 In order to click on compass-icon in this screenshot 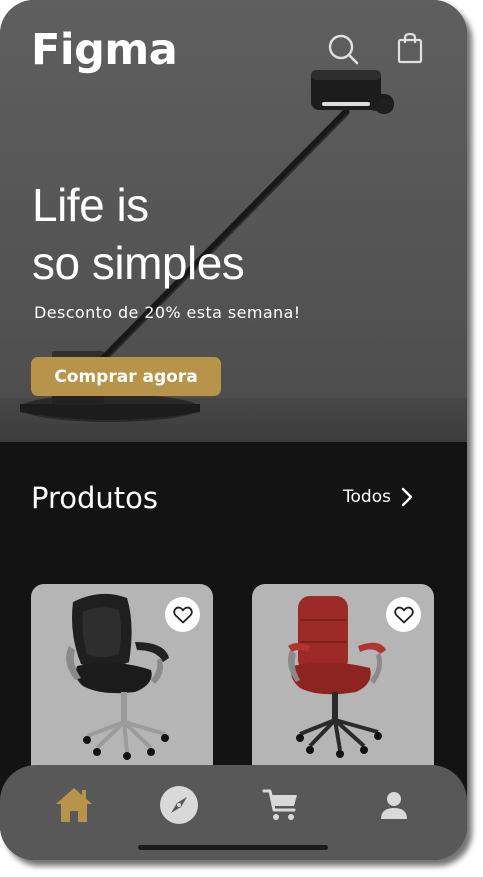, I will do `click(179, 805)`.